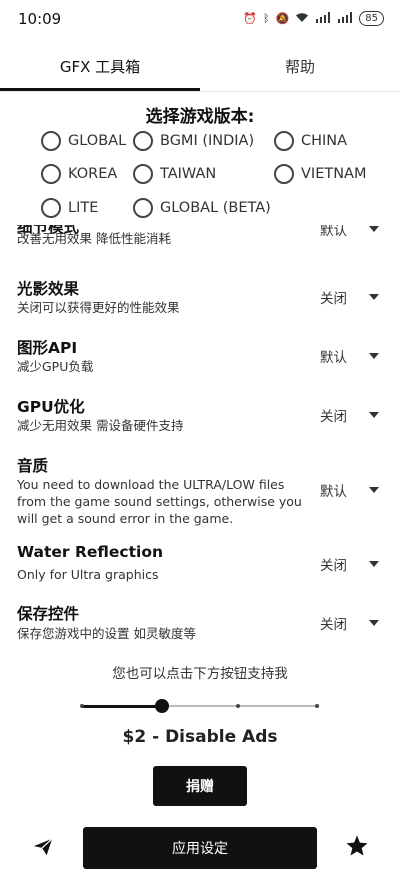  Describe the element at coordinates (250, 18) in the screenshot. I see `alarm-icon: ⏰` at that location.